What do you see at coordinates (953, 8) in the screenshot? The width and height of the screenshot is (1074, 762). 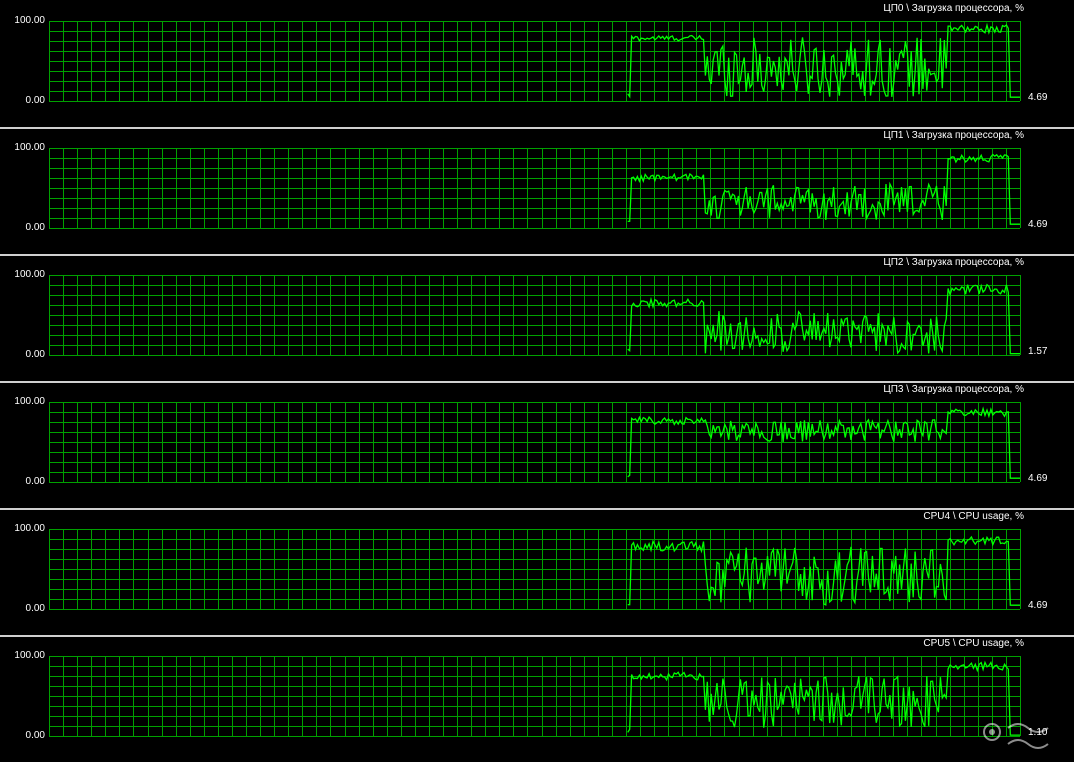 I see `chart-title: ЦП0 \ Загрузка процессора, %` at bounding box center [953, 8].